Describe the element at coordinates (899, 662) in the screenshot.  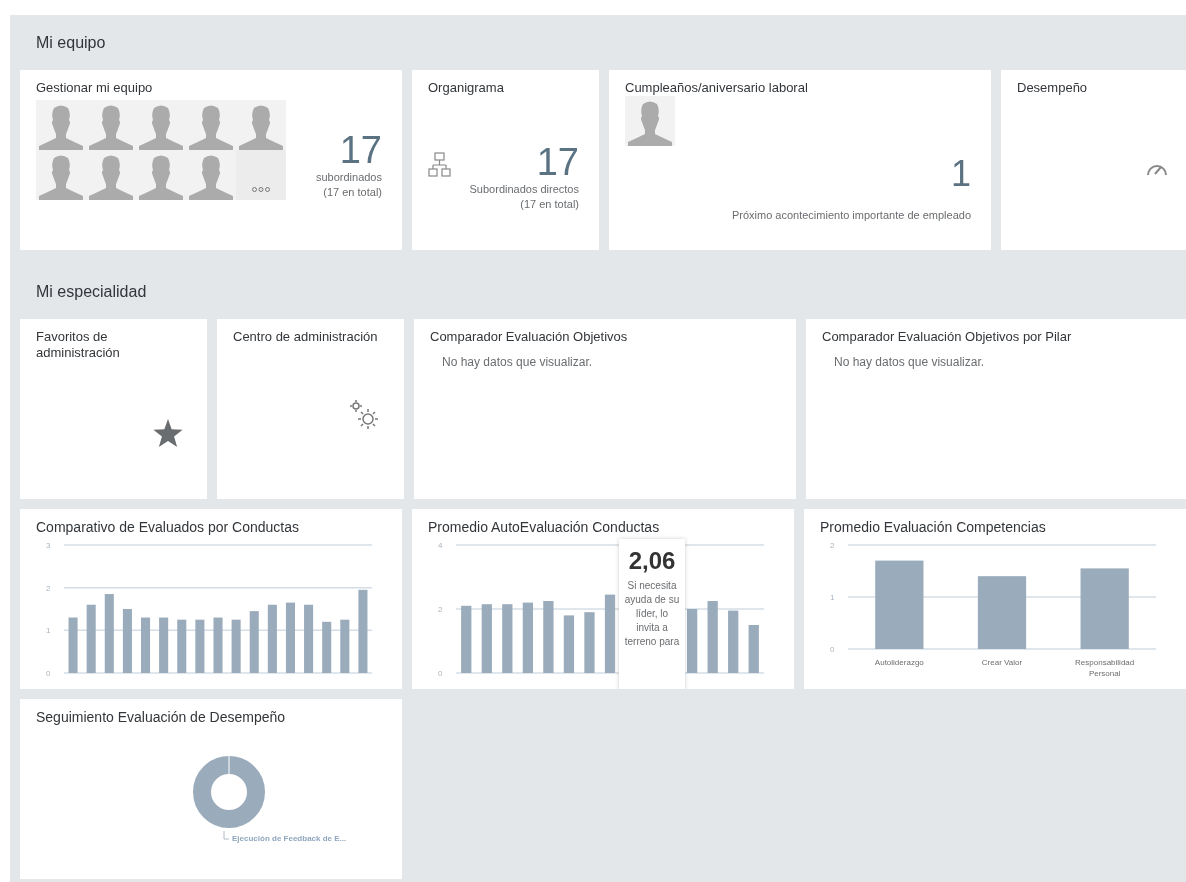
I see `category-label: Autoliderazgo` at that location.